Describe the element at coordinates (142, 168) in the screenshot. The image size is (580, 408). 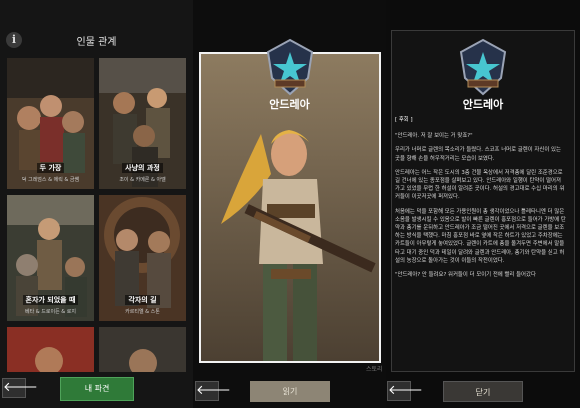
I see `card-title: 사냥의 과정` at that location.